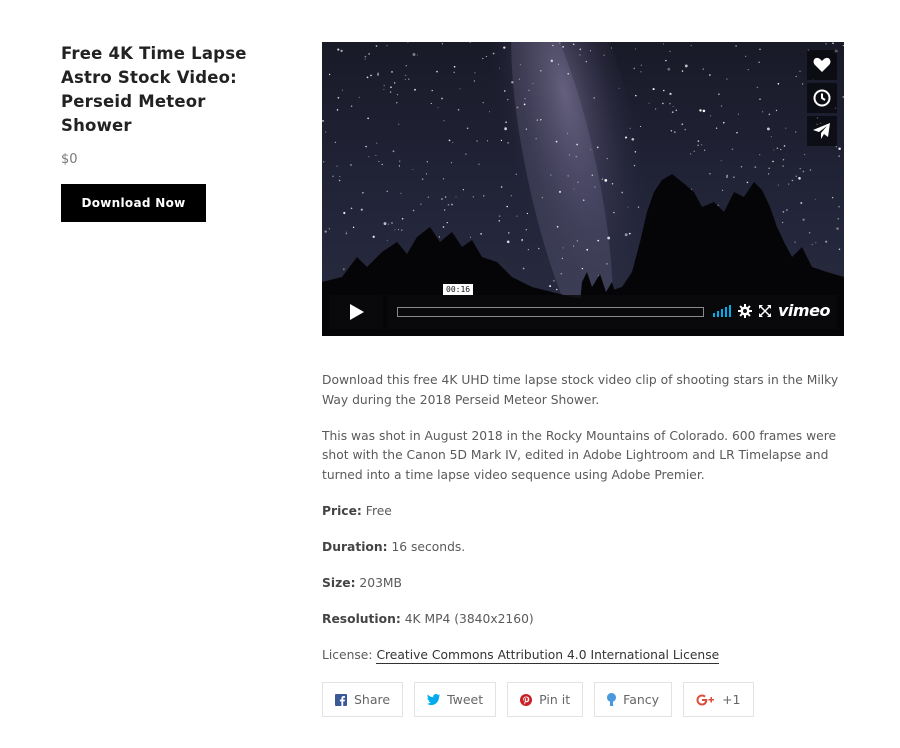 This screenshot has height=748, width=900. Describe the element at coordinates (378, 510) in the screenshot. I see `price-value: Free` at that location.